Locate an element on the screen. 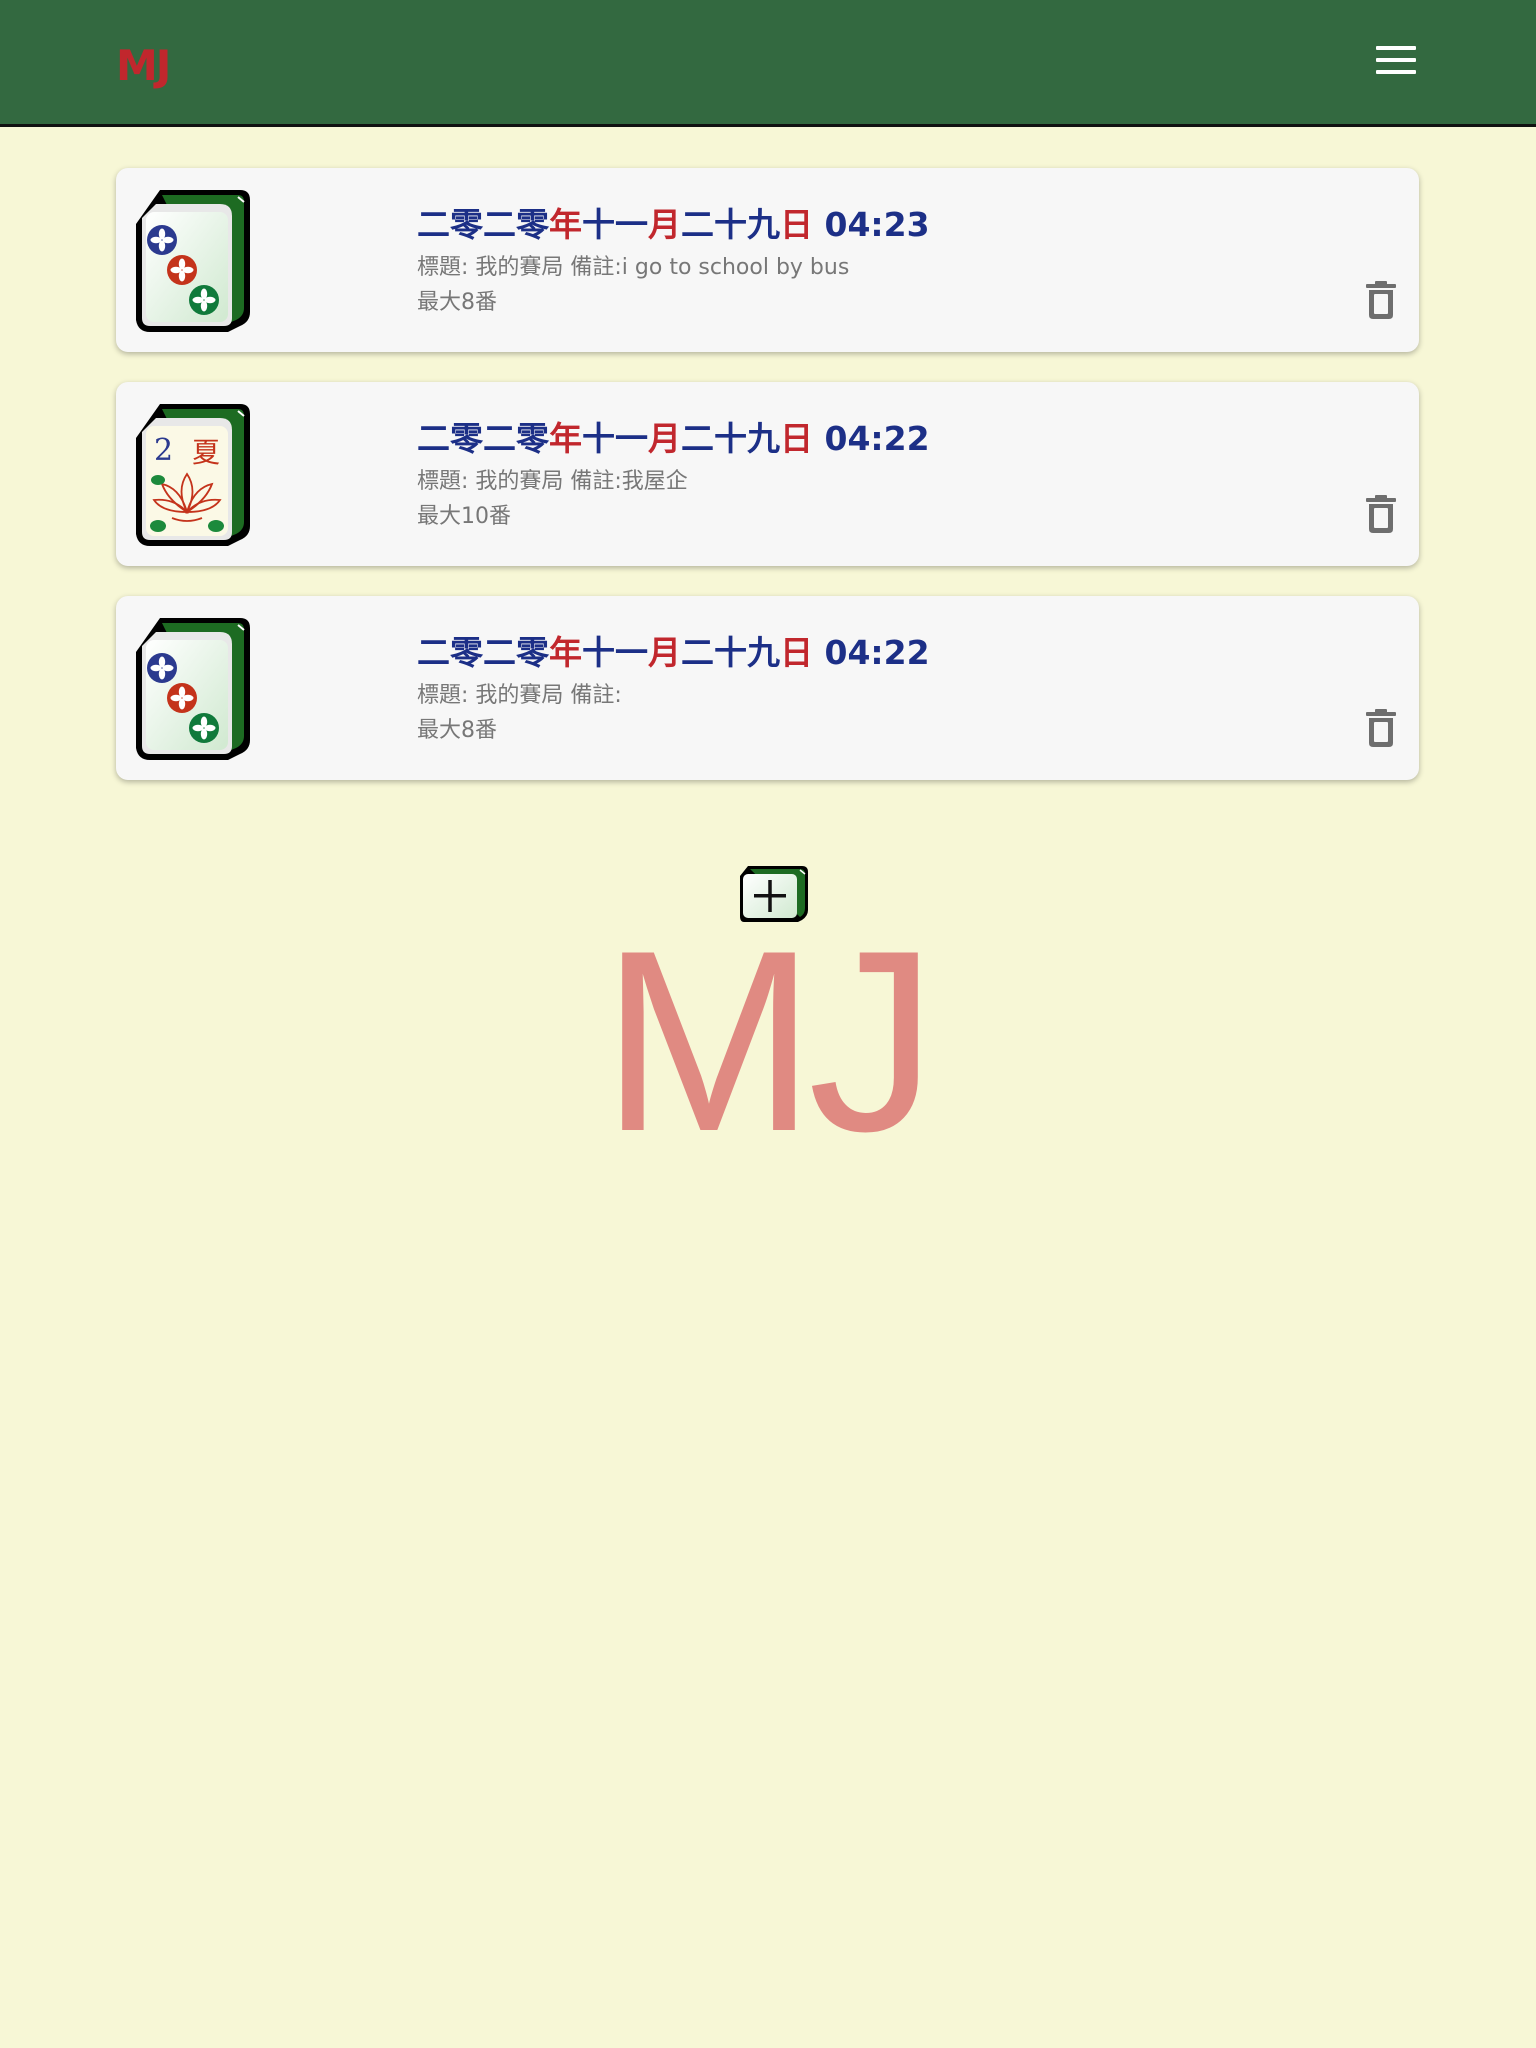  hamburger-menu-icon is located at coordinates (1396, 63).